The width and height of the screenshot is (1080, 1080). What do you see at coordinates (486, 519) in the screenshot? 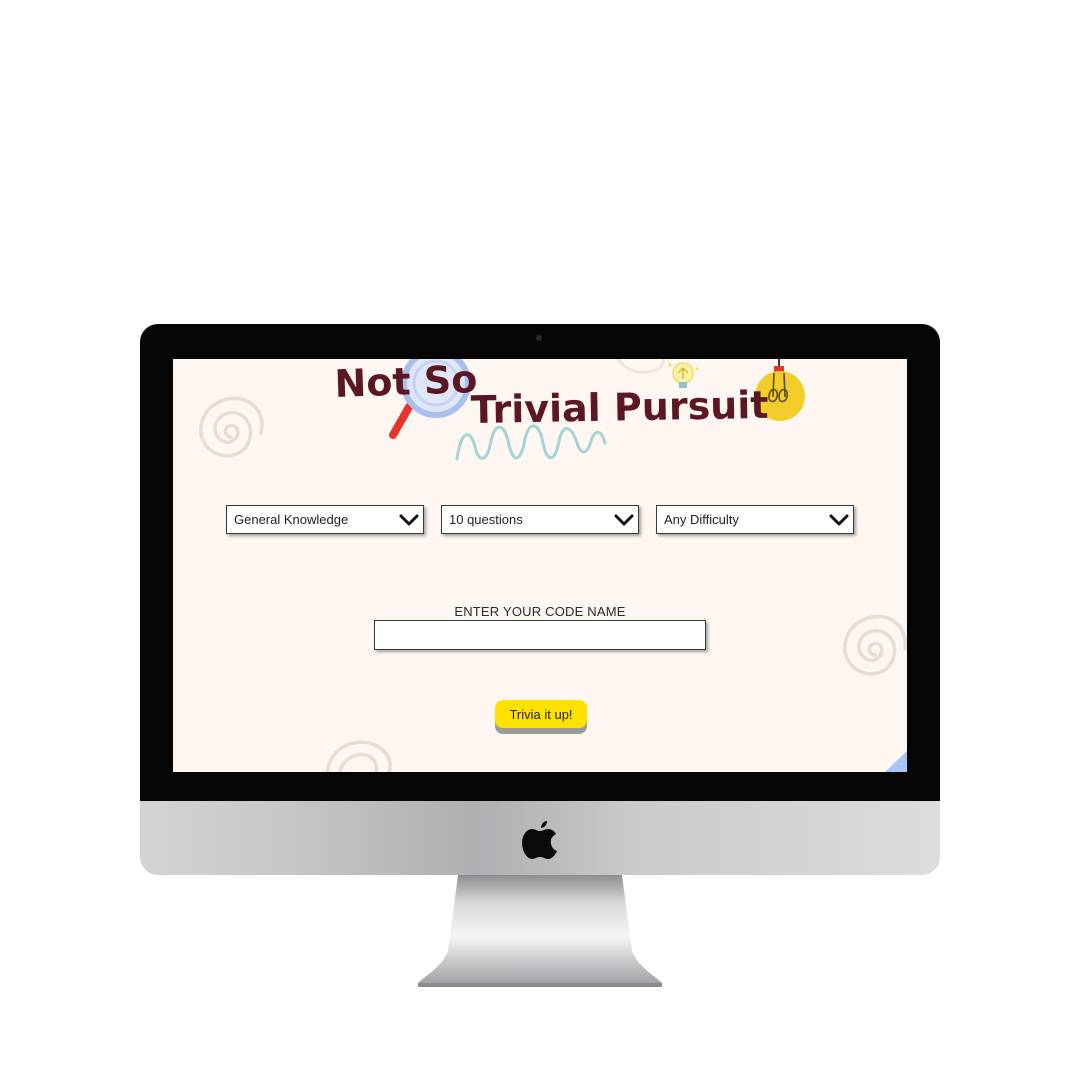
I see `question-count-select-value: 10 questions` at bounding box center [486, 519].